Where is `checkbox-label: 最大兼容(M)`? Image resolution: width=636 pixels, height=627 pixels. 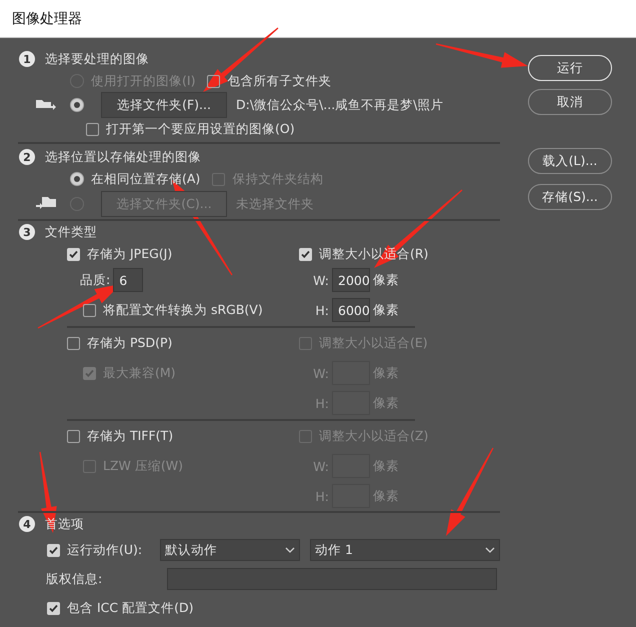 checkbox-label: 最大兼容(M) is located at coordinates (139, 373).